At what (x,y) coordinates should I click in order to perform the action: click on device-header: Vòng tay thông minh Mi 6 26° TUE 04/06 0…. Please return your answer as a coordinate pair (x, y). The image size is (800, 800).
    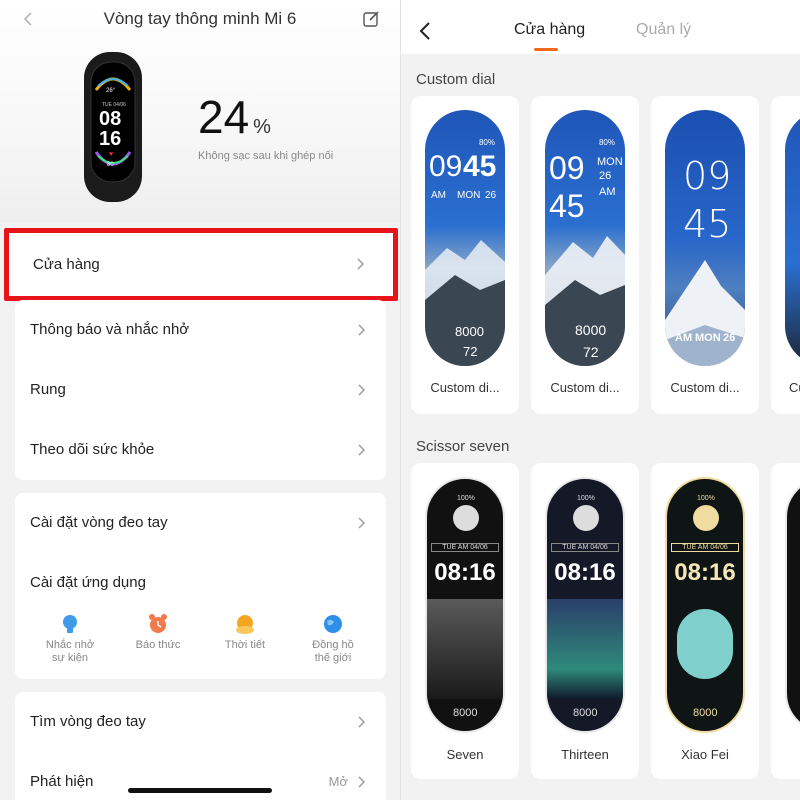
    Looking at the image, I should click on (200, 111).